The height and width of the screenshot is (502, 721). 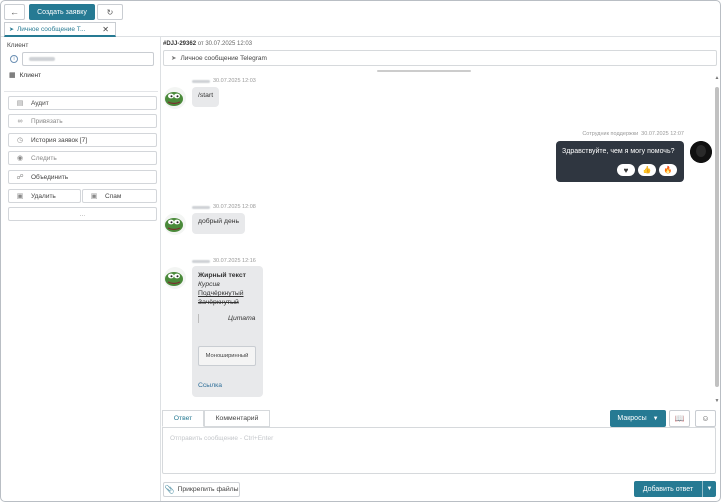 What do you see at coordinates (14, 59) in the screenshot?
I see `info-icon: i` at bounding box center [14, 59].